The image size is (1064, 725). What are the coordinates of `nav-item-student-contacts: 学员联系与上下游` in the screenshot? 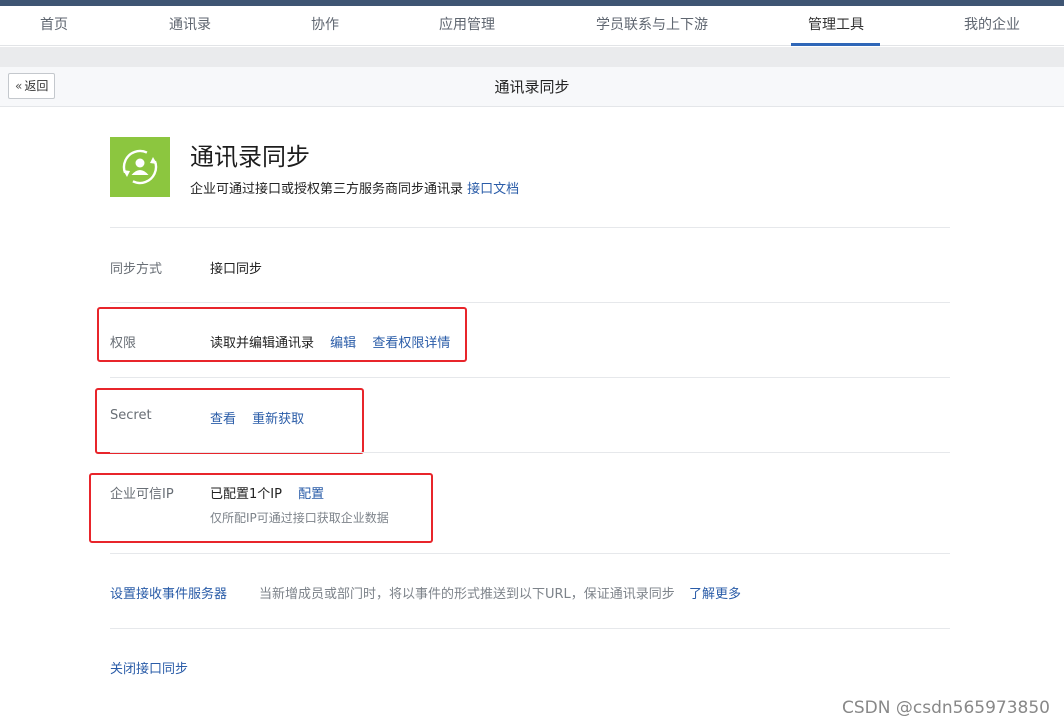 It's located at (652, 26).